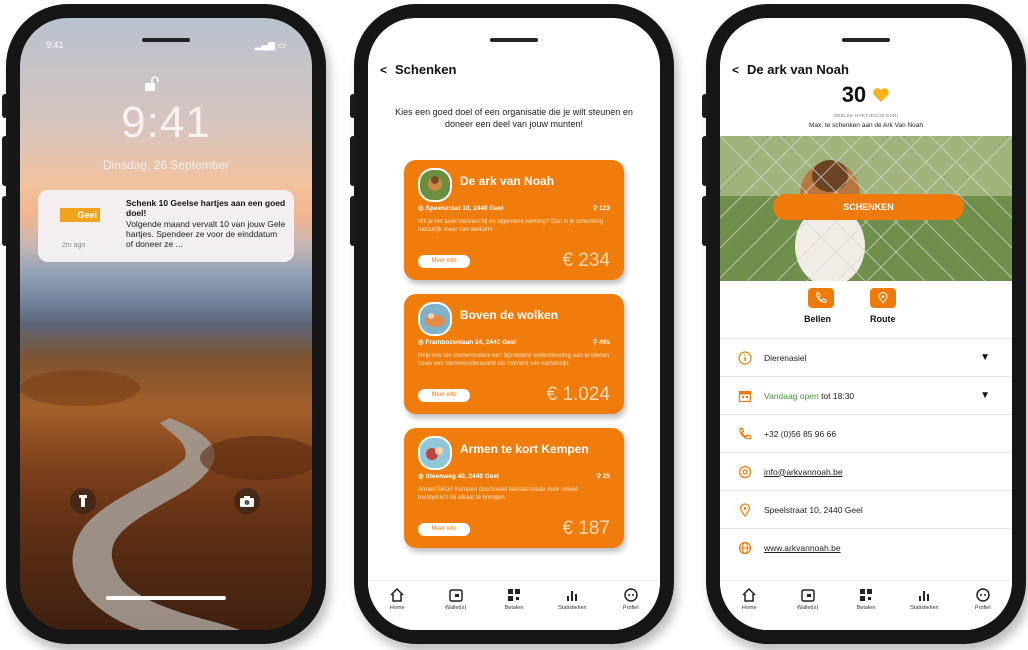 The width and height of the screenshot is (1028, 650). I want to click on donated-amount: € 1.024, so click(578, 394).